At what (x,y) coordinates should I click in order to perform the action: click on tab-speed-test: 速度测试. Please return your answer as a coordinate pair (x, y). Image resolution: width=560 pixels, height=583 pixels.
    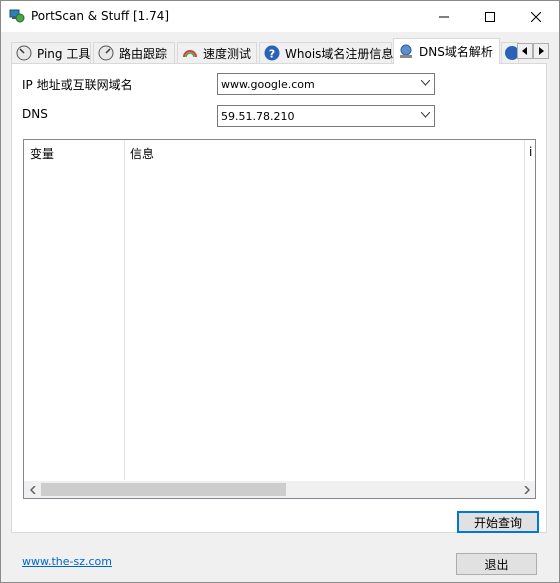
    Looking at the image, I should click on (217, 52).